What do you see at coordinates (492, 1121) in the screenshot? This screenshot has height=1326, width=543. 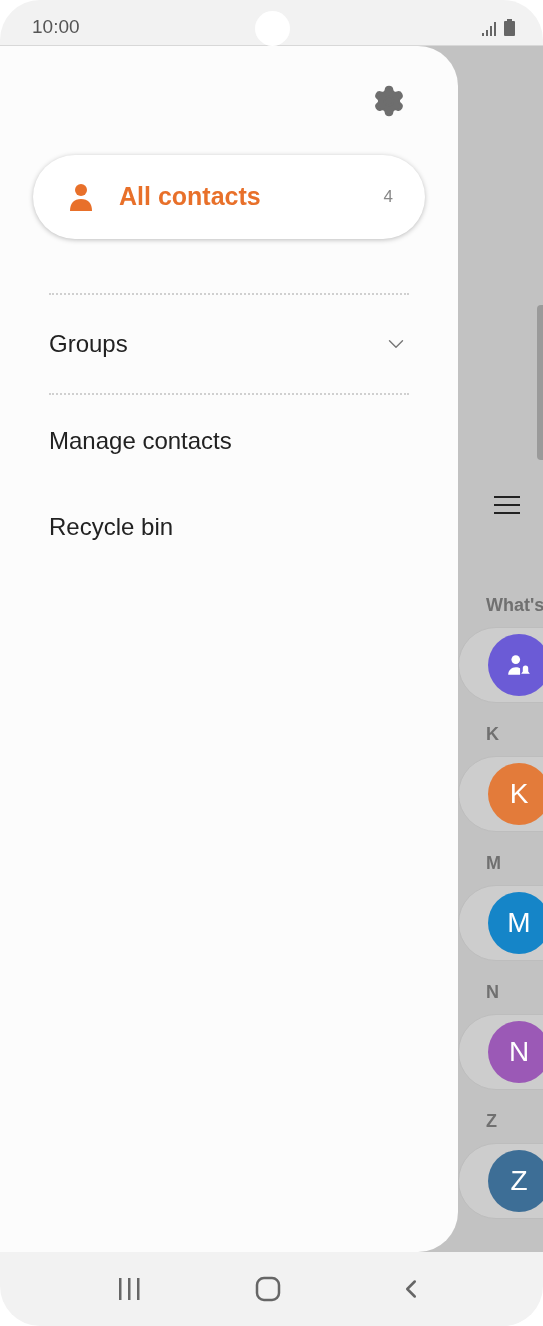 I see `section-header: Z` at bounding box center [492, 1121].